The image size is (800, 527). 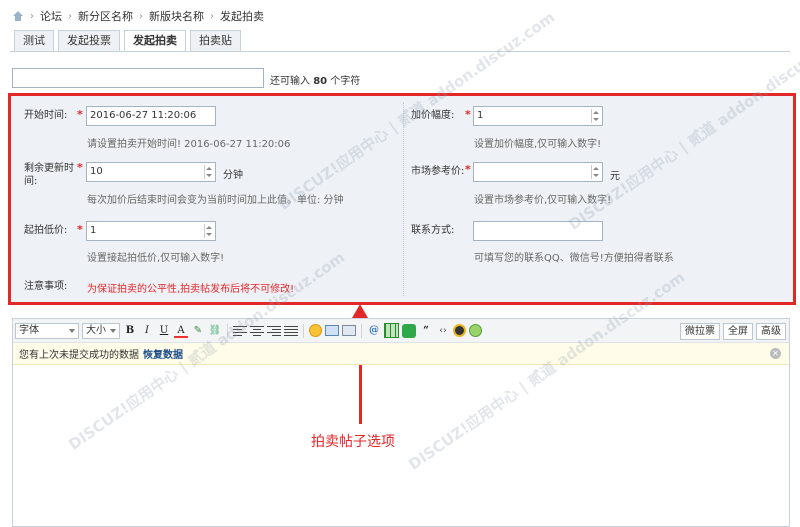 I want to click on start-price-label: 起拍低价:, so click(x=46, y=230).